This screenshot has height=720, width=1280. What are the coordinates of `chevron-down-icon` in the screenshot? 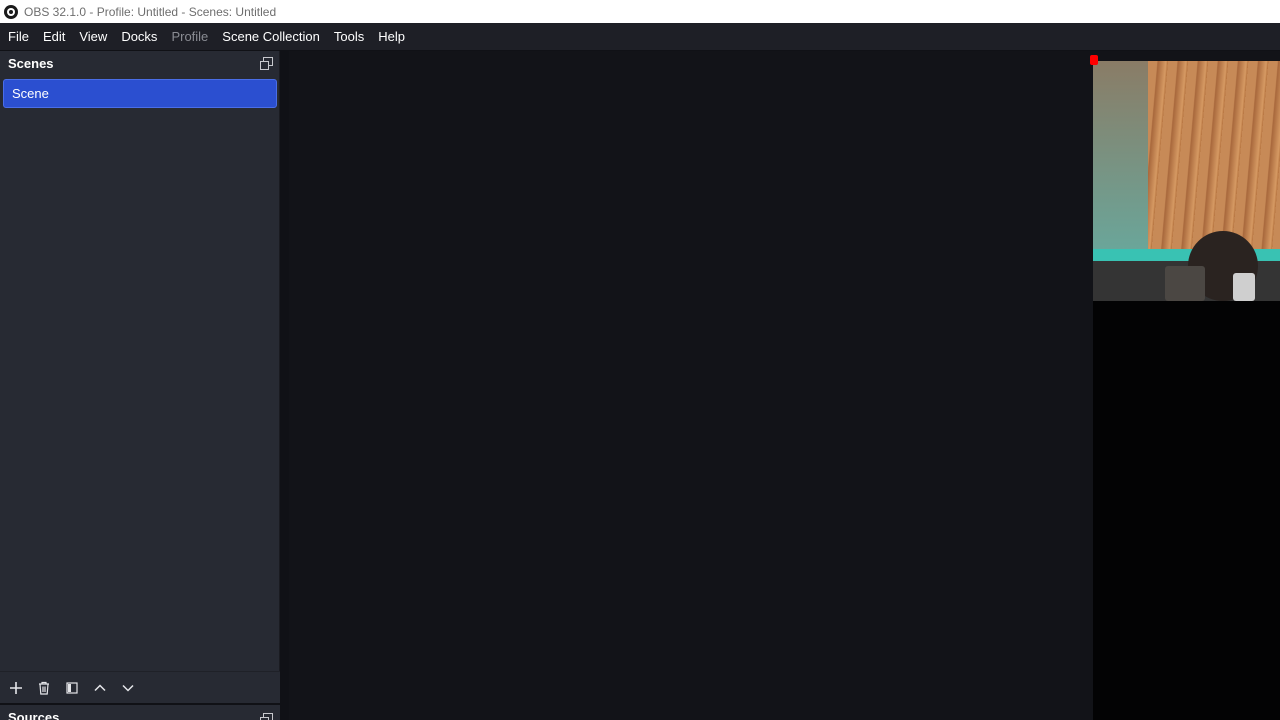 It's located at (128, 688).